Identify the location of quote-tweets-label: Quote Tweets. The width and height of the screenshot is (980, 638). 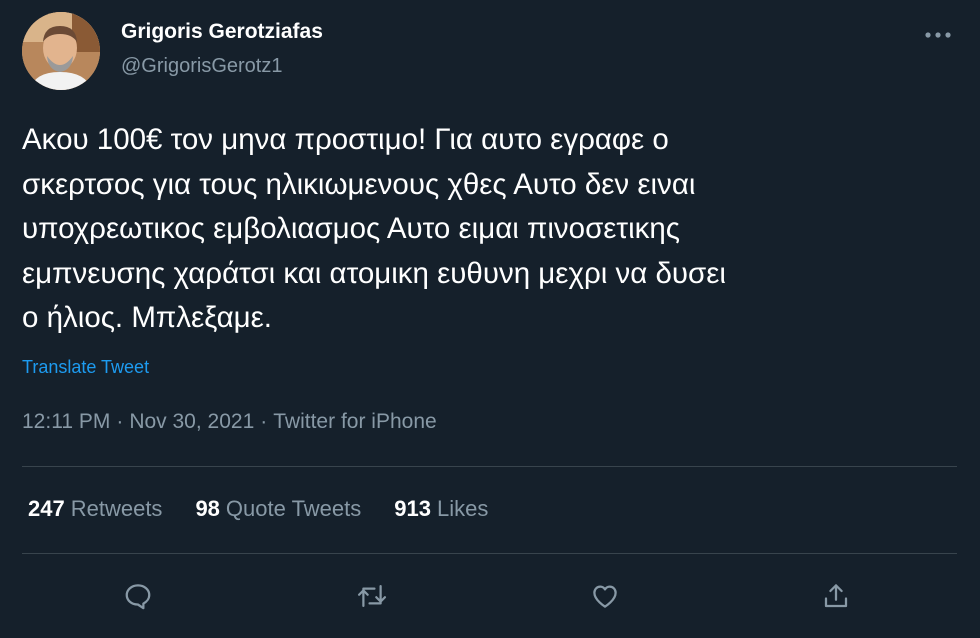
(293, 508).